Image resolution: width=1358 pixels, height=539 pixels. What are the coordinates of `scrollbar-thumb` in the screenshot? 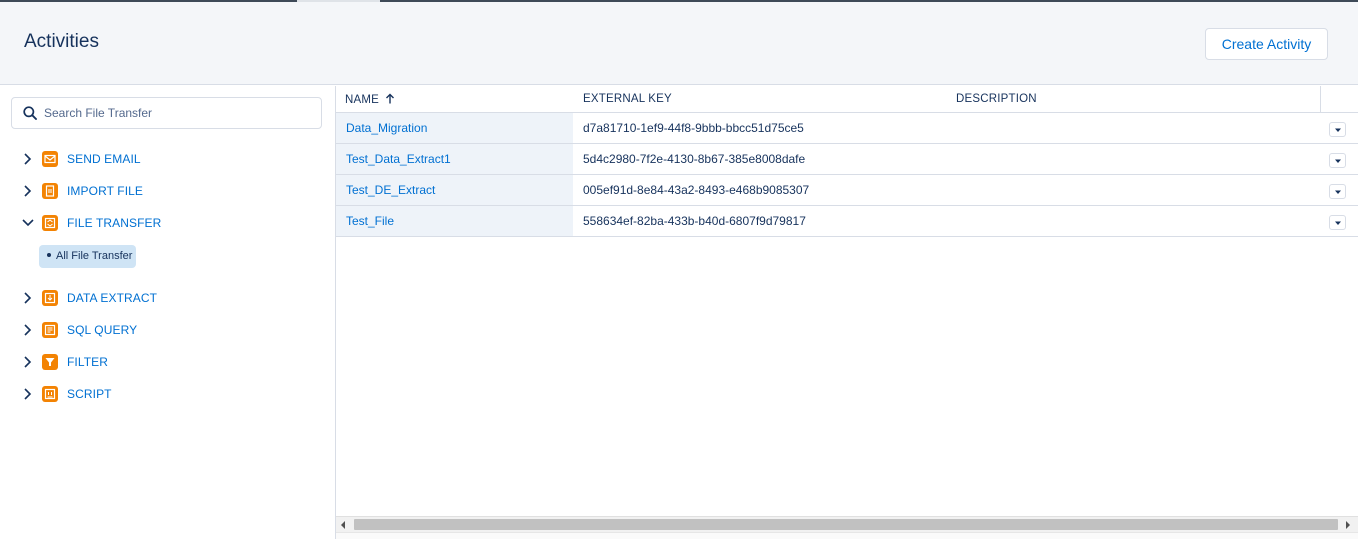 It's located at (846, 524).